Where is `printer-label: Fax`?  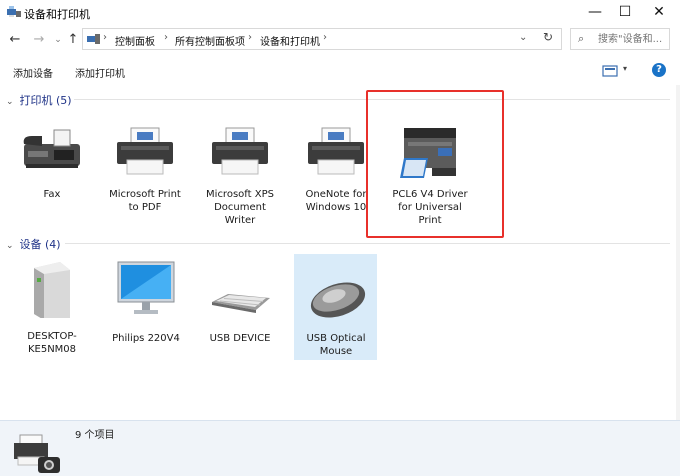 printer-label: Fax is located at coordinates (52, 194).